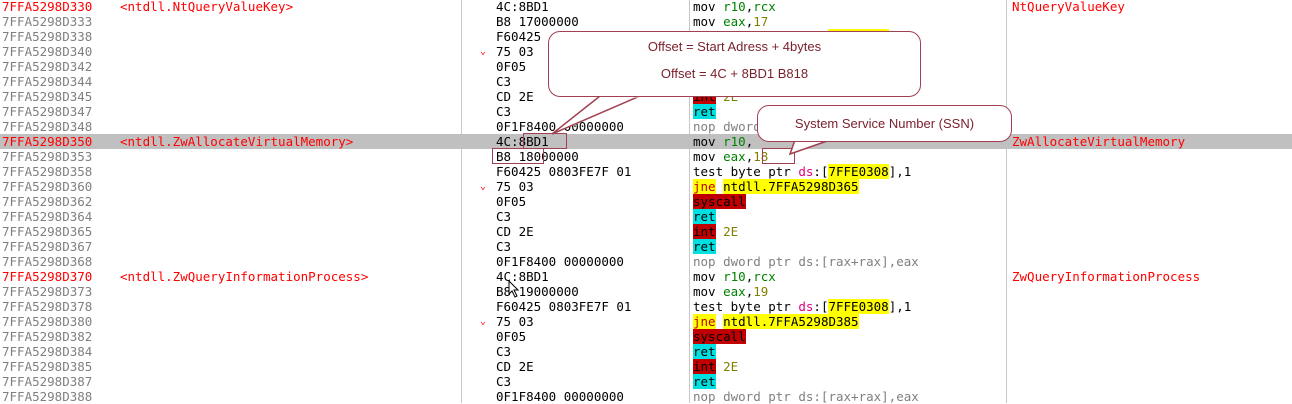  Describe the element at coordinates (734, 46) in the screenshot. I see `offset-callout-line1: Offset = Start Adress + 4bytes` at that location.